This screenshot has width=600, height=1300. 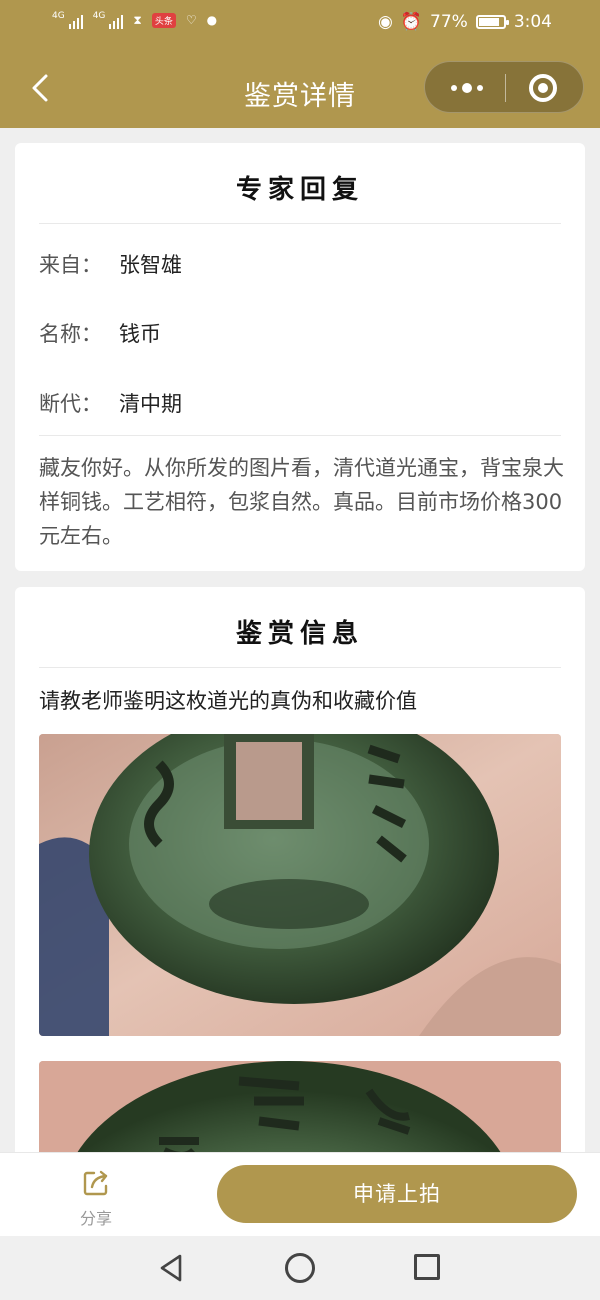 I want to click on system-navigation-bar, so click(x=300, y=1268).